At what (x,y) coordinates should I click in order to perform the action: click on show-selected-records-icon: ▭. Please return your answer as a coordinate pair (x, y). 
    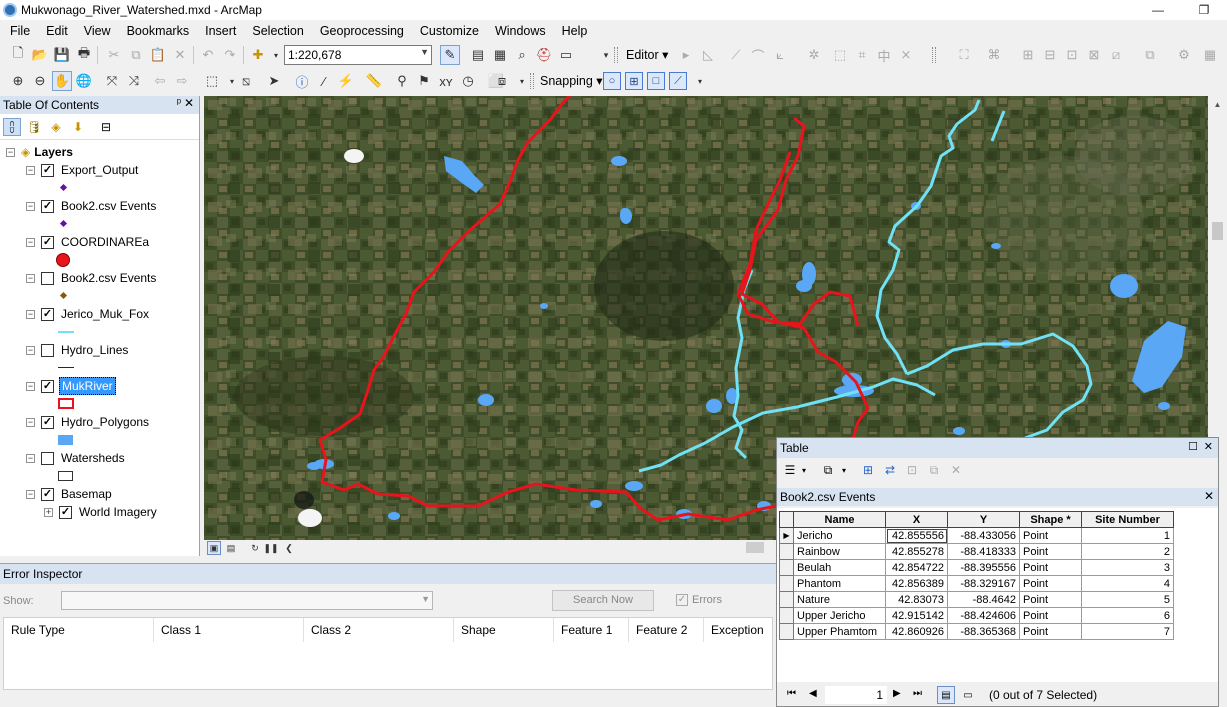
    Looking at the image, I should click on (968, 695).